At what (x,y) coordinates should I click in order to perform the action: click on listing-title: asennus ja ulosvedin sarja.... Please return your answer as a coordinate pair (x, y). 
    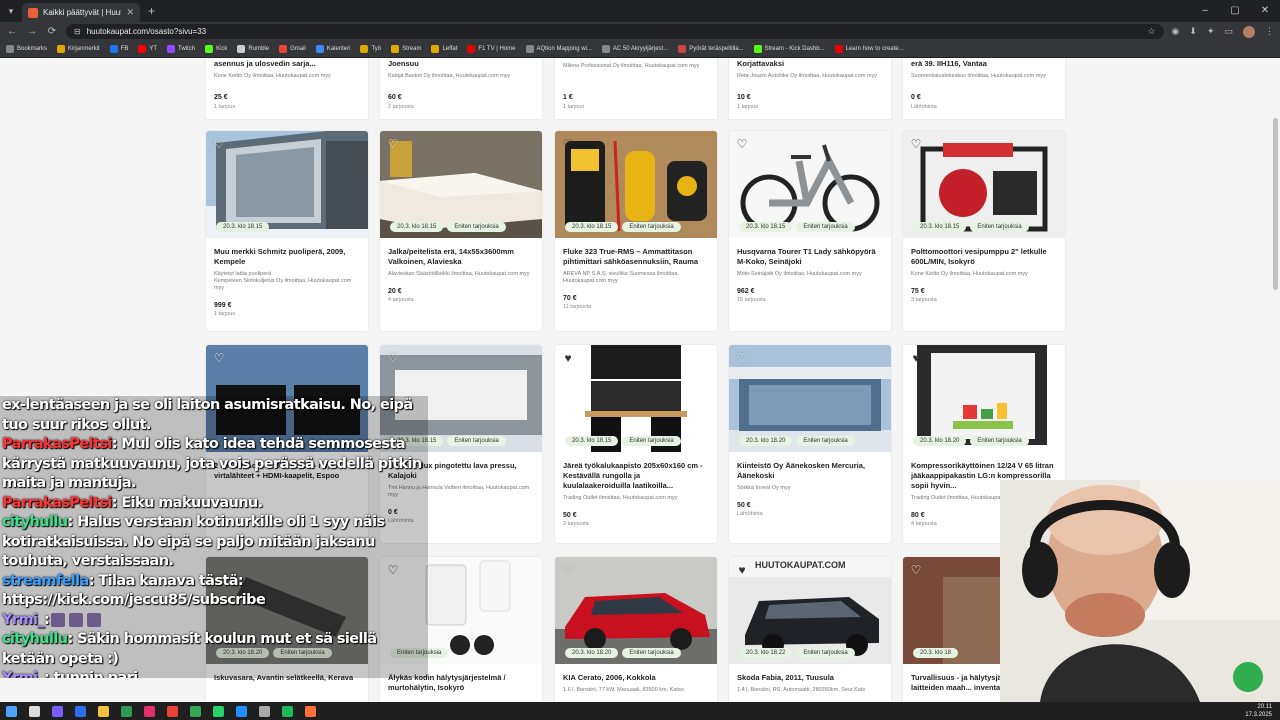
    Looking at the image, I should click on (287, 63).